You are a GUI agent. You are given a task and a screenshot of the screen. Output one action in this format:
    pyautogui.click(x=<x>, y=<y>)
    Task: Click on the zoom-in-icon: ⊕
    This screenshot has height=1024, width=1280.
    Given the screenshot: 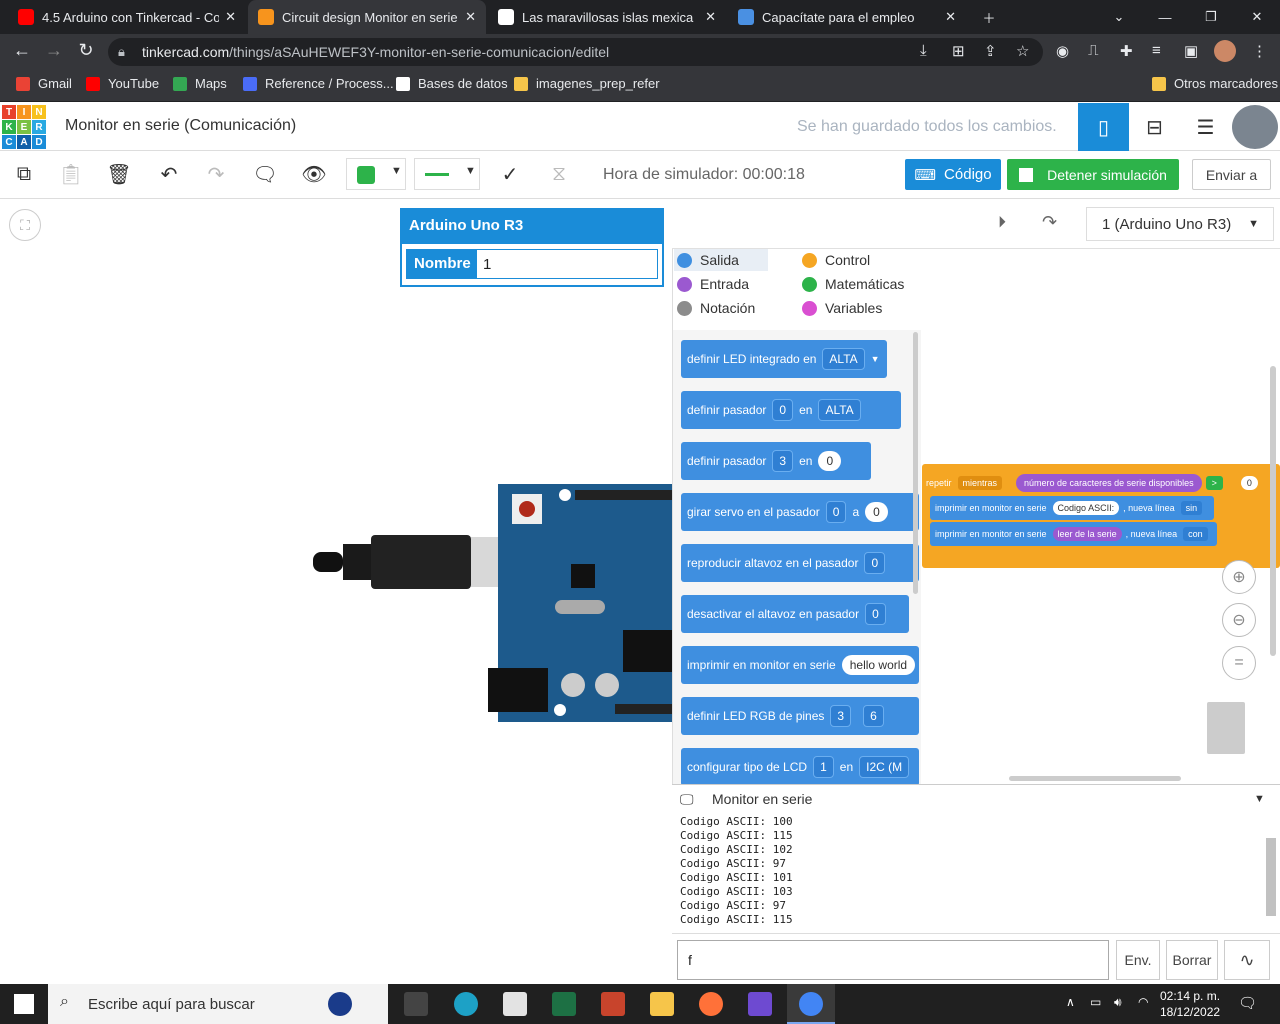 What is the action you would take?
    pyautogui.click(x=1239, y=577)
    